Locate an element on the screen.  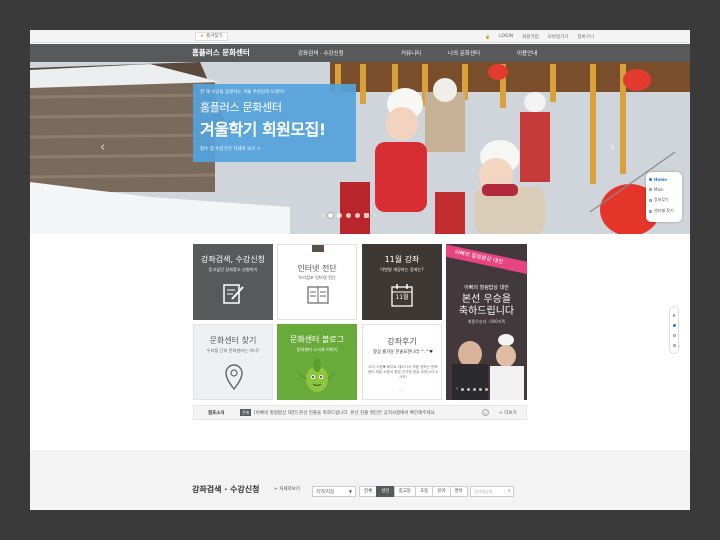
tile-center-find: 문화센터 찾기 우리집 근처 문화센터는 어디? is located at coordinates (233, 362).